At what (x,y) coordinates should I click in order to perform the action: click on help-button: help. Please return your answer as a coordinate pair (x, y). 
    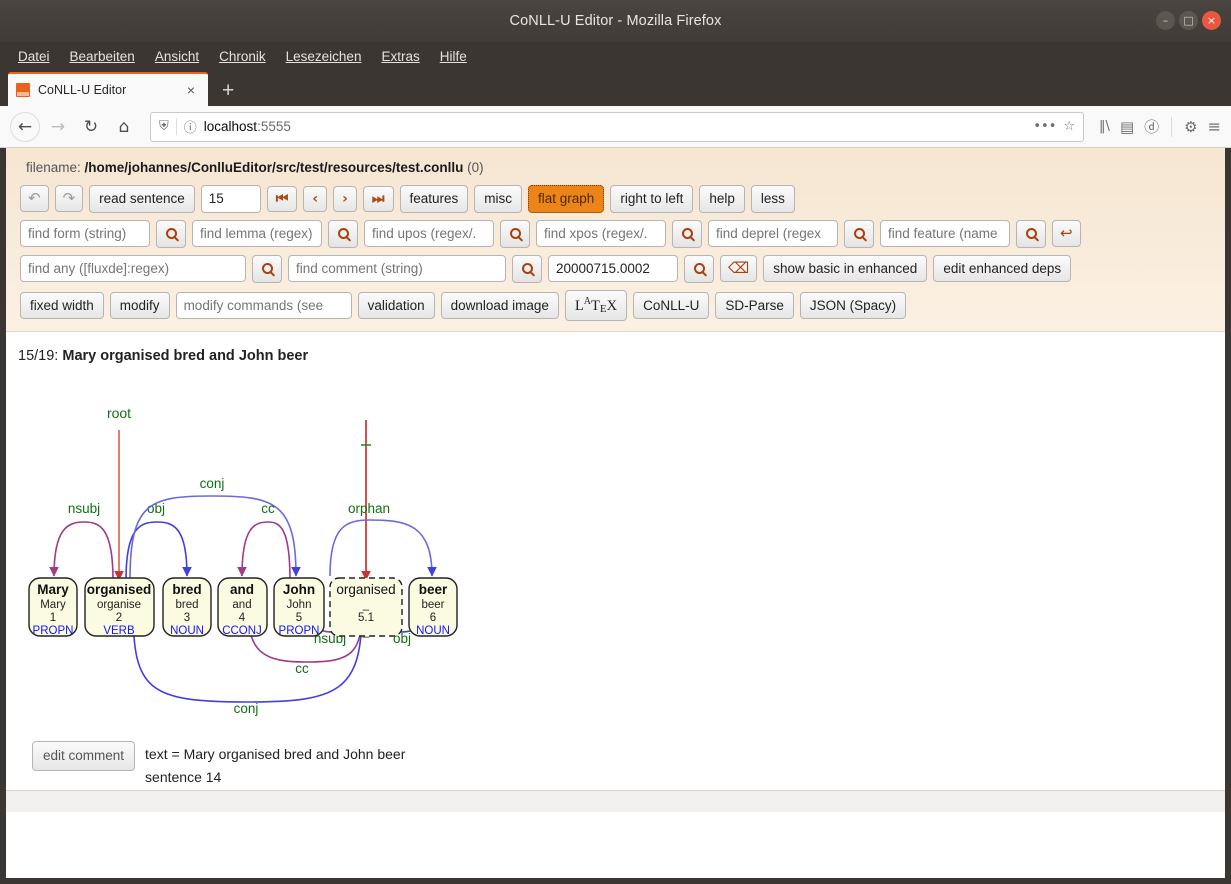
    Looking at the image, I should click on (722, 199).